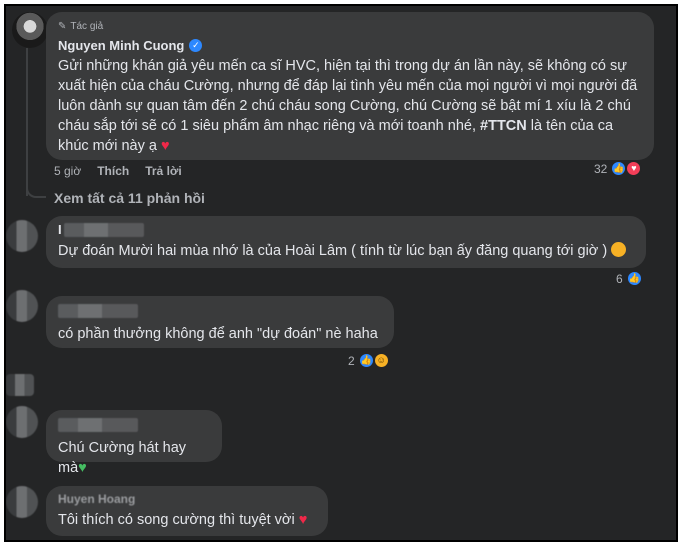  Describe the element at coordinates (67, 171) in the screenshot. I see `comment-time: 5 giờ` at that location.